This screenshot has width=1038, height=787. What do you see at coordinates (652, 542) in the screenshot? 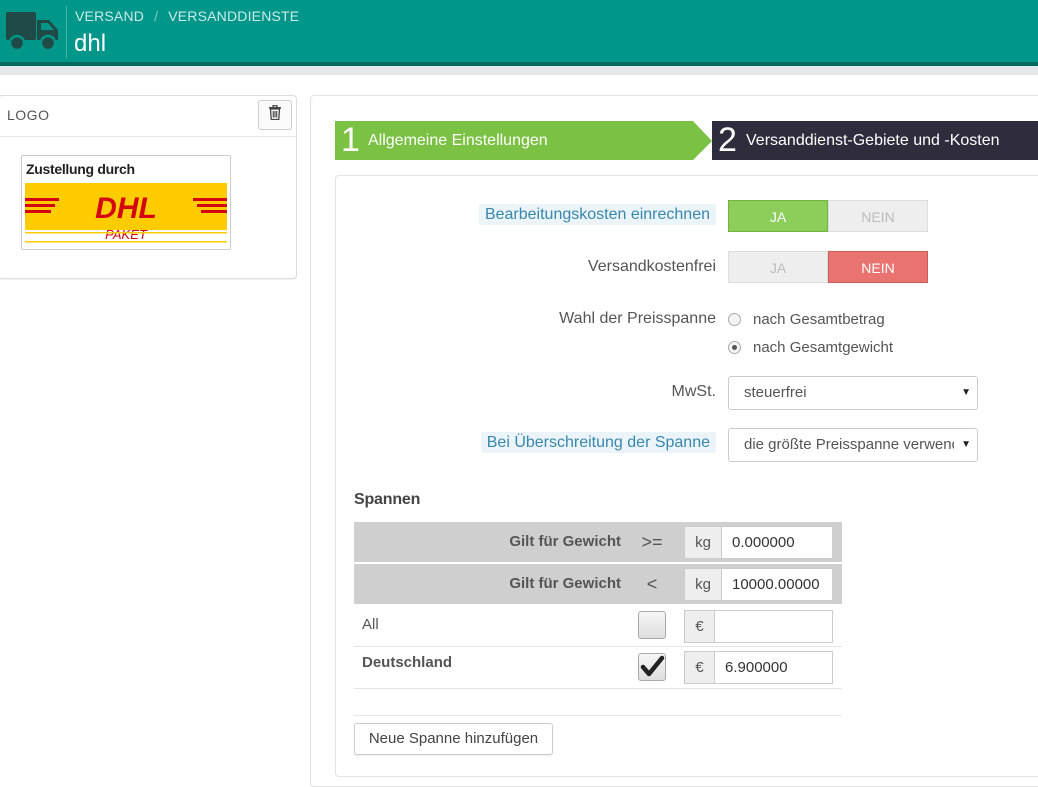
I see `range-operator-gte: >=` at bounding box center [652, 542].